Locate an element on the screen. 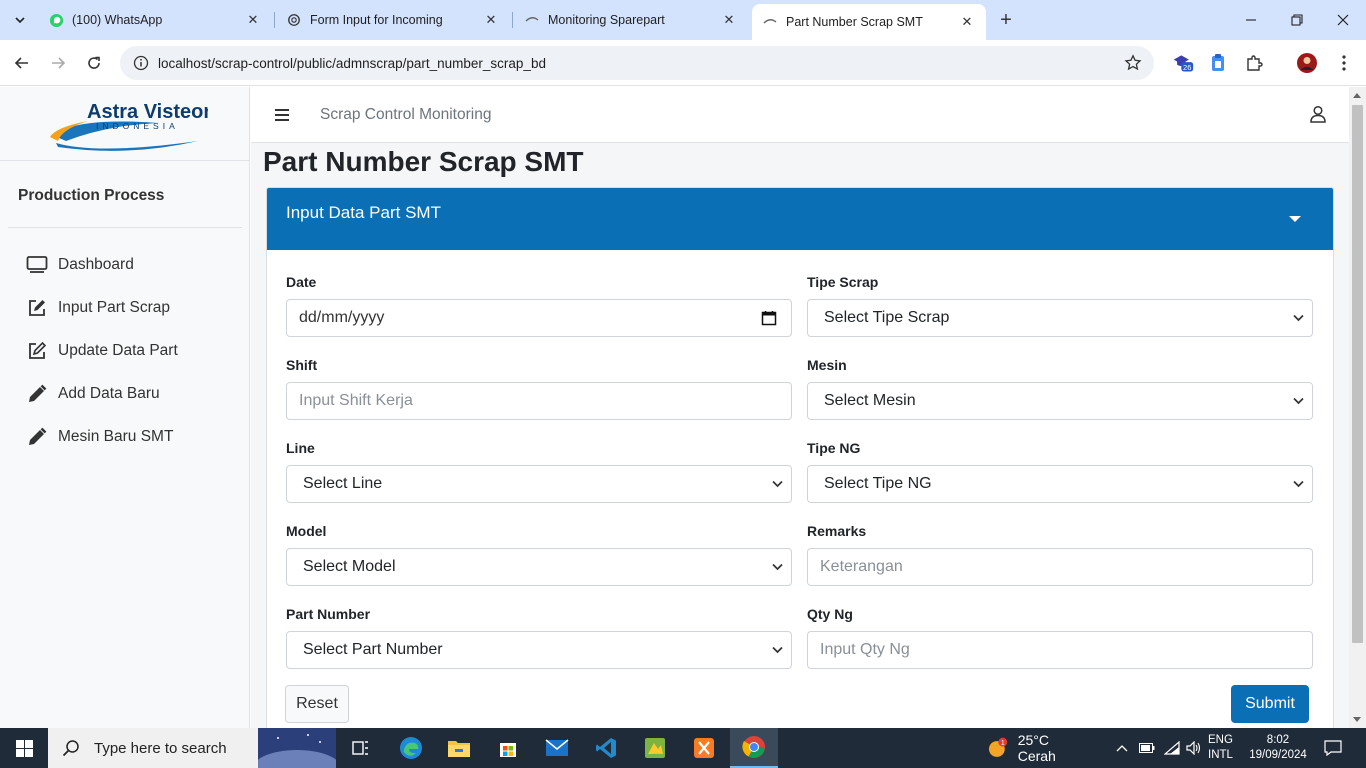 The width and height of the screenshot is (1366, 768). back-button is located at coordinates (22, 63).